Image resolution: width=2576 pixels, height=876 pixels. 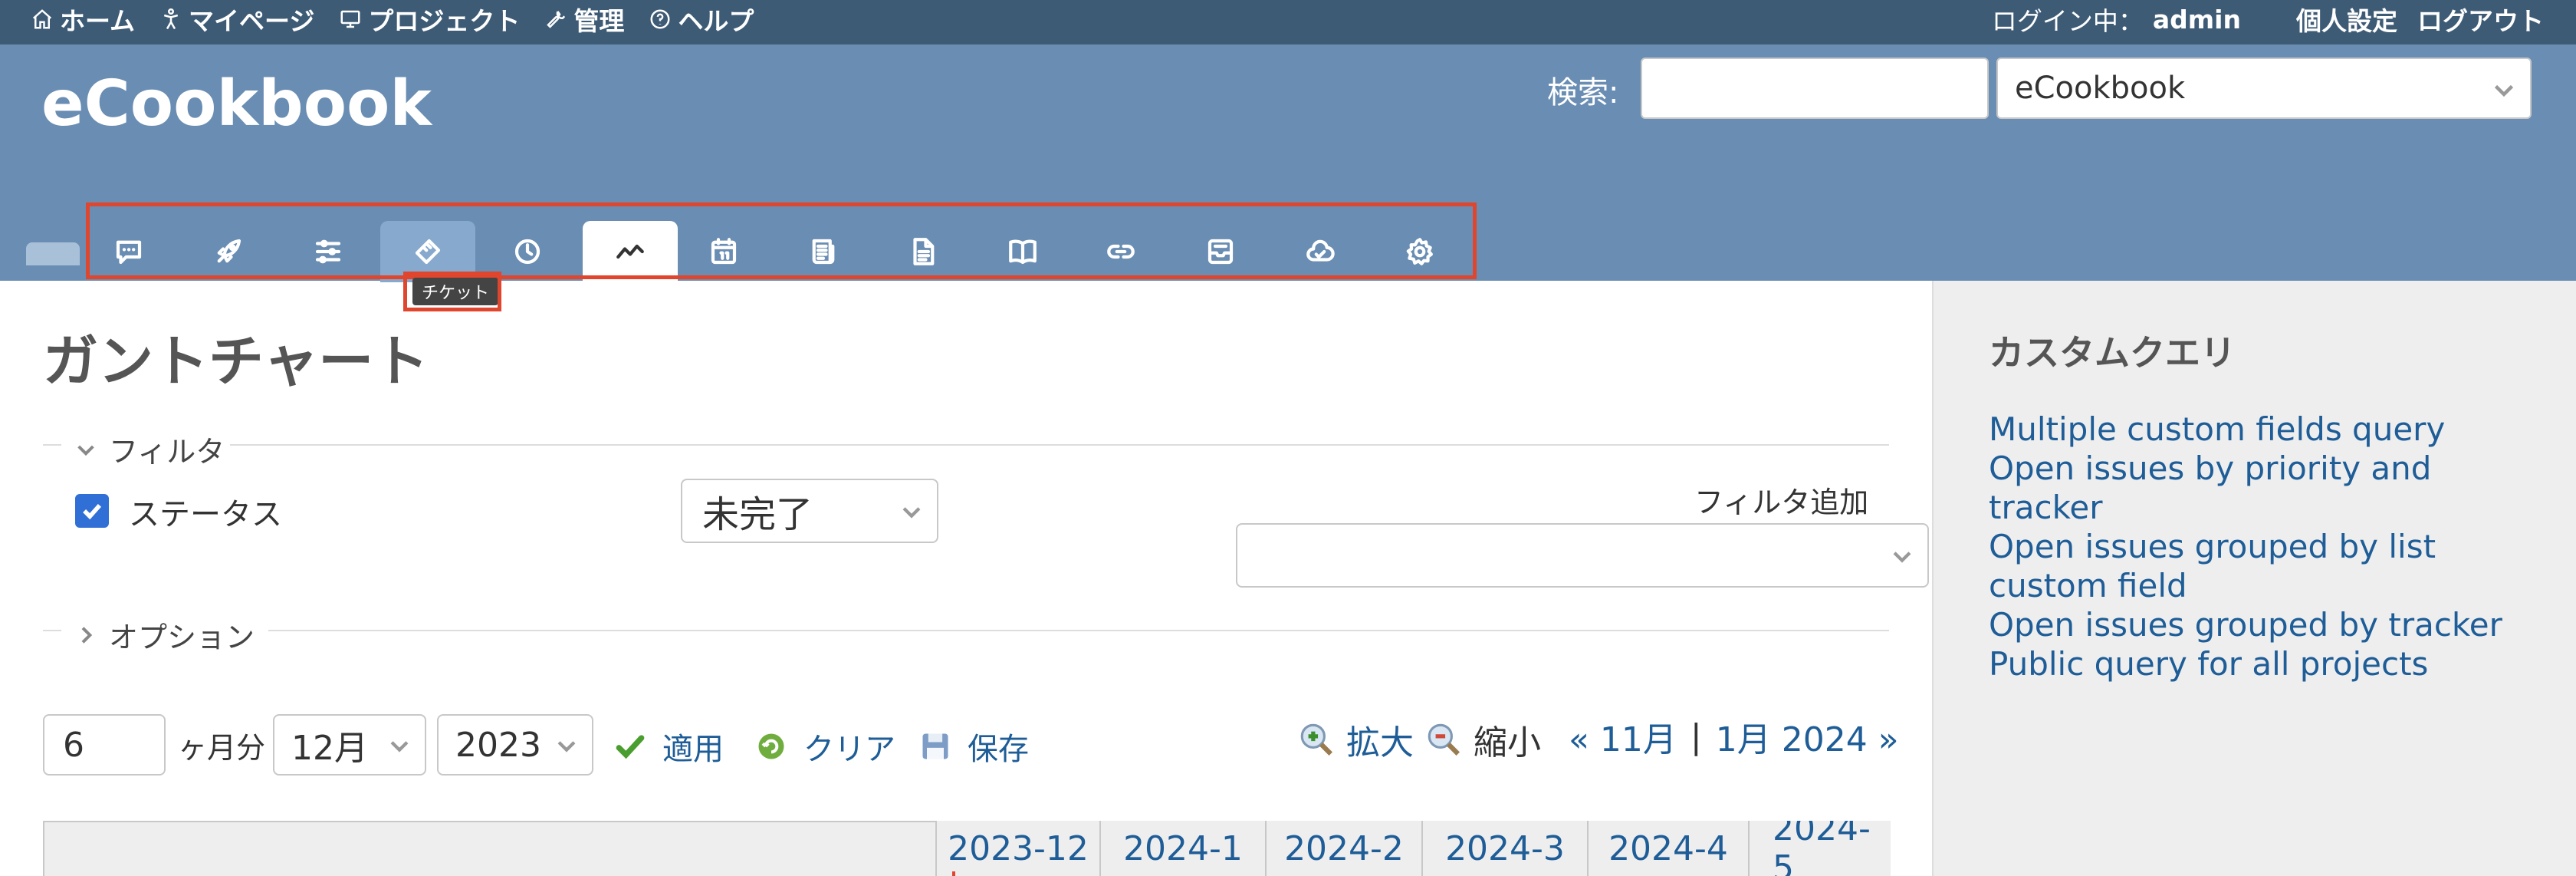 What do you see at coordinates (171, 19) in the screenshot?
I see `person-icon` at bounding box center [171, 19].